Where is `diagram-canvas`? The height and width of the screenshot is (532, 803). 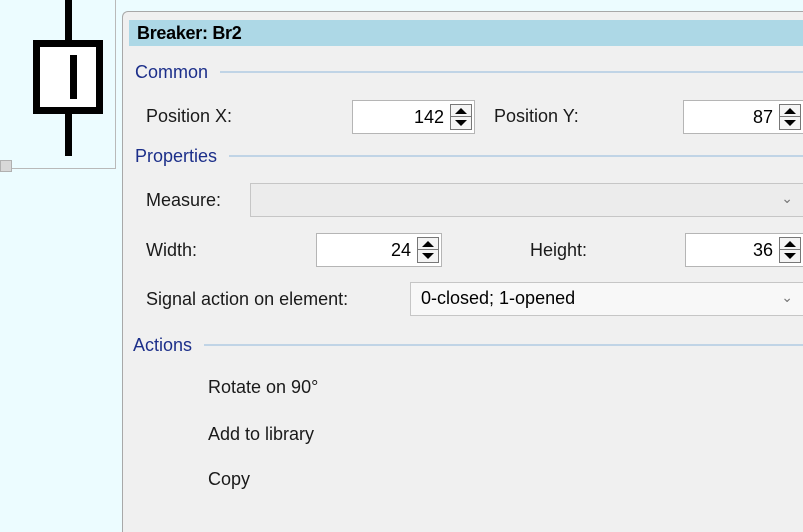 diagram-canvas is located at coordinates (58, 86).